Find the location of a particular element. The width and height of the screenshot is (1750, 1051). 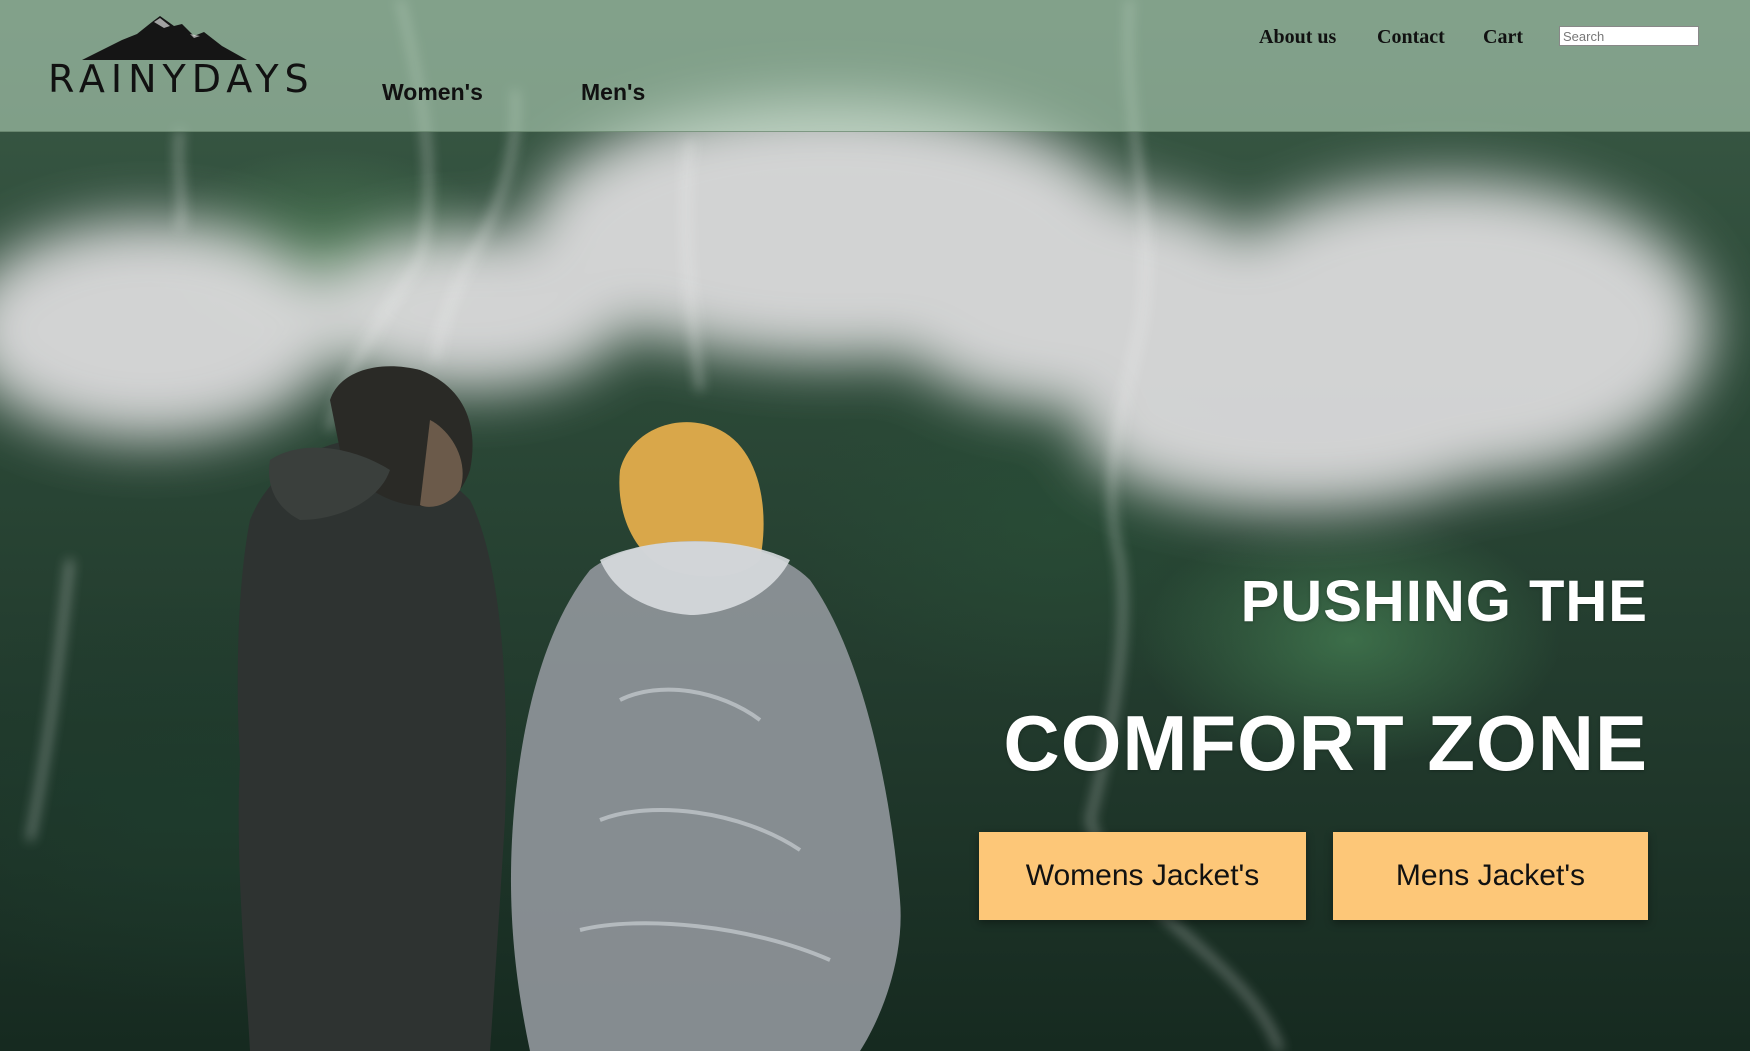

nav-link-mens: Men's is located at coordinates (613, 92).